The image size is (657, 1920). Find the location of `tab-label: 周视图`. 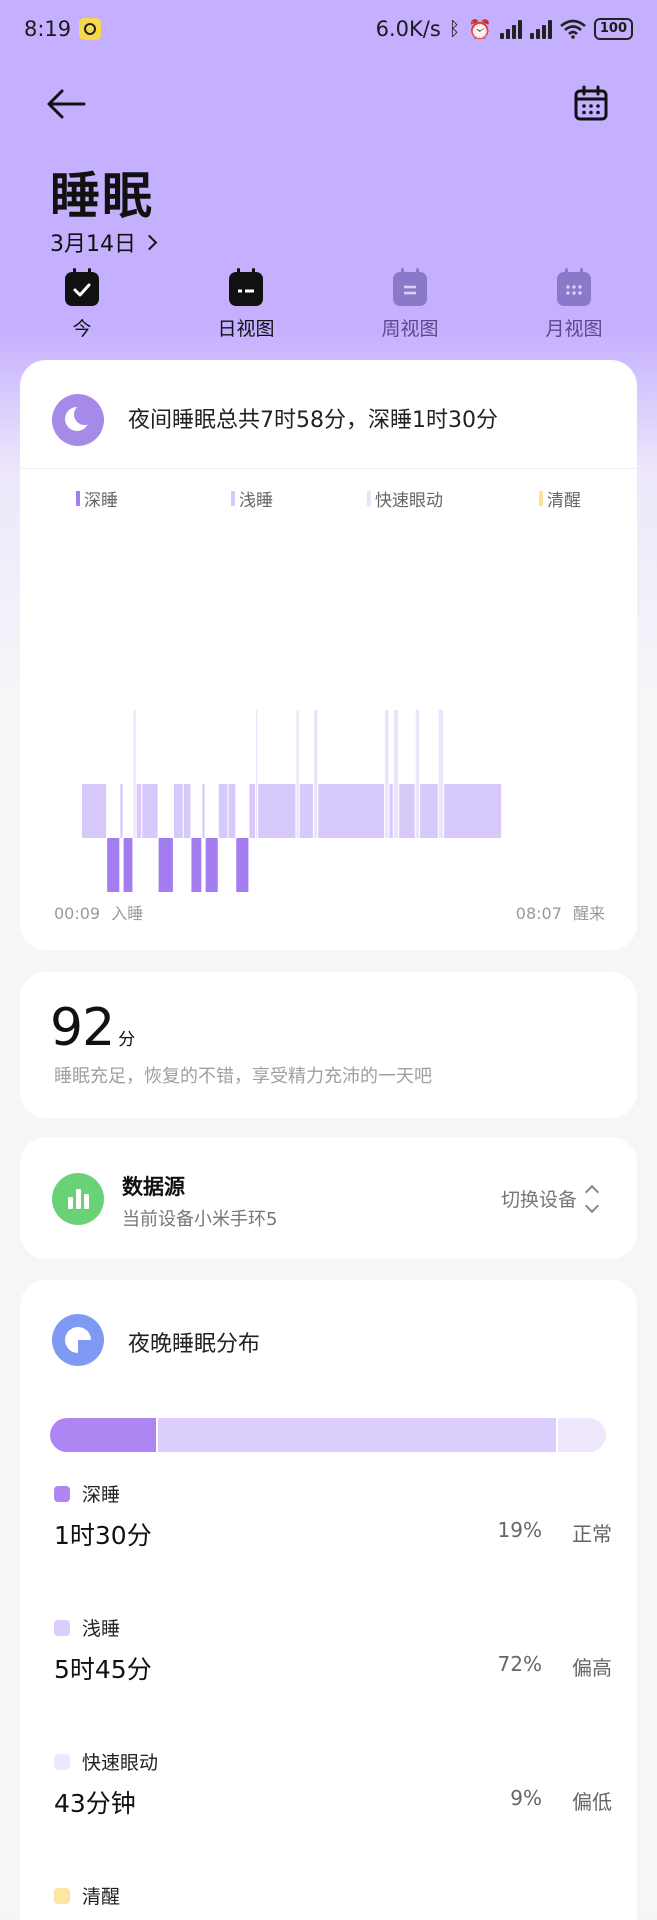

tab-label: 周视图 is located at coordinates (410, 329).